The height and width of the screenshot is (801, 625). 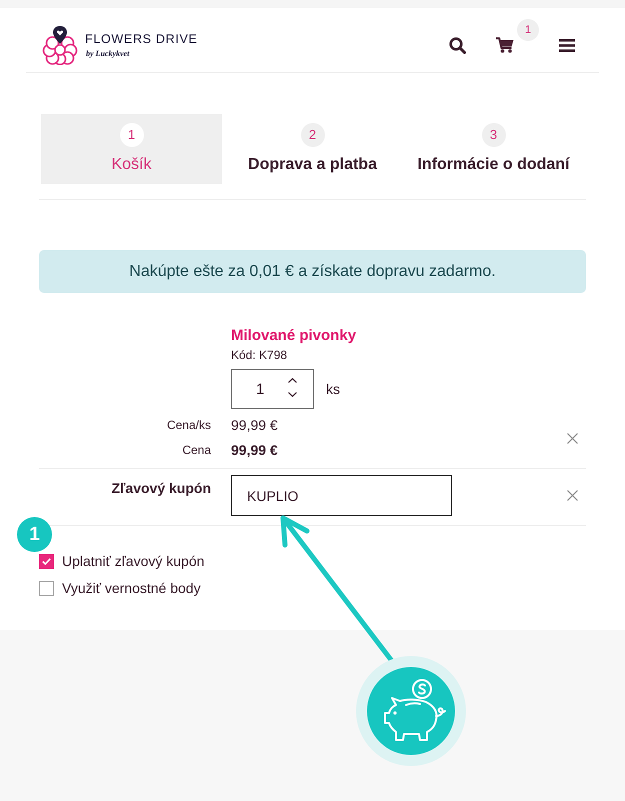 I want to click on coupon-label: Zľavový kupón, so click(x=161, y=488).